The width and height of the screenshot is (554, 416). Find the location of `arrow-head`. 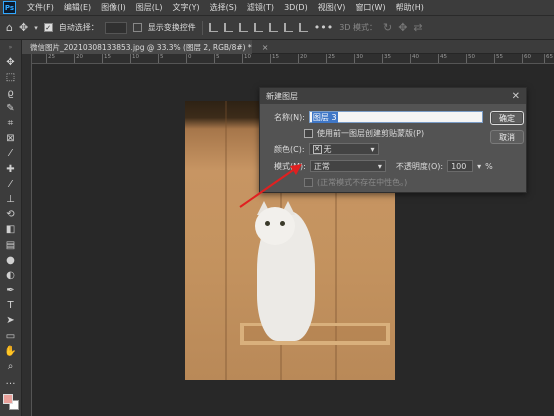

arrow-head is located at coordinates (296, 169).